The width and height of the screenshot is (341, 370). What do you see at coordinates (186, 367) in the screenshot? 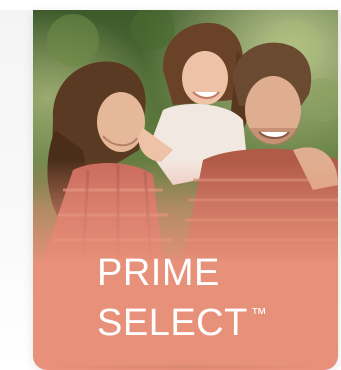
I see `card-shadow` at bounding box center [186, 367].